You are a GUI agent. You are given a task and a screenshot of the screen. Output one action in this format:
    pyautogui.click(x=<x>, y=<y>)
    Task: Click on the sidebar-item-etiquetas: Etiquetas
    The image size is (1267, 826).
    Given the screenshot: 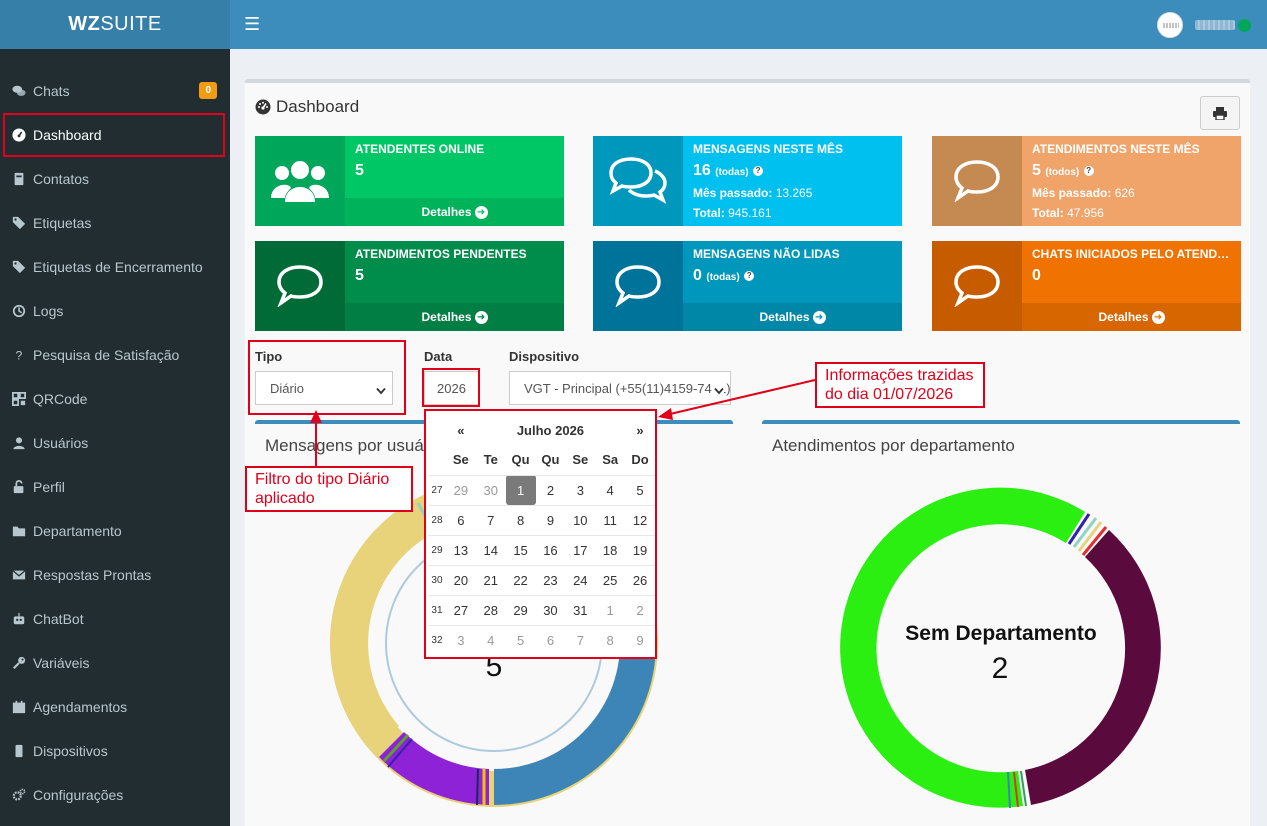 What is the action you would take?
    pyautogui.click(x=115, y=223)
    